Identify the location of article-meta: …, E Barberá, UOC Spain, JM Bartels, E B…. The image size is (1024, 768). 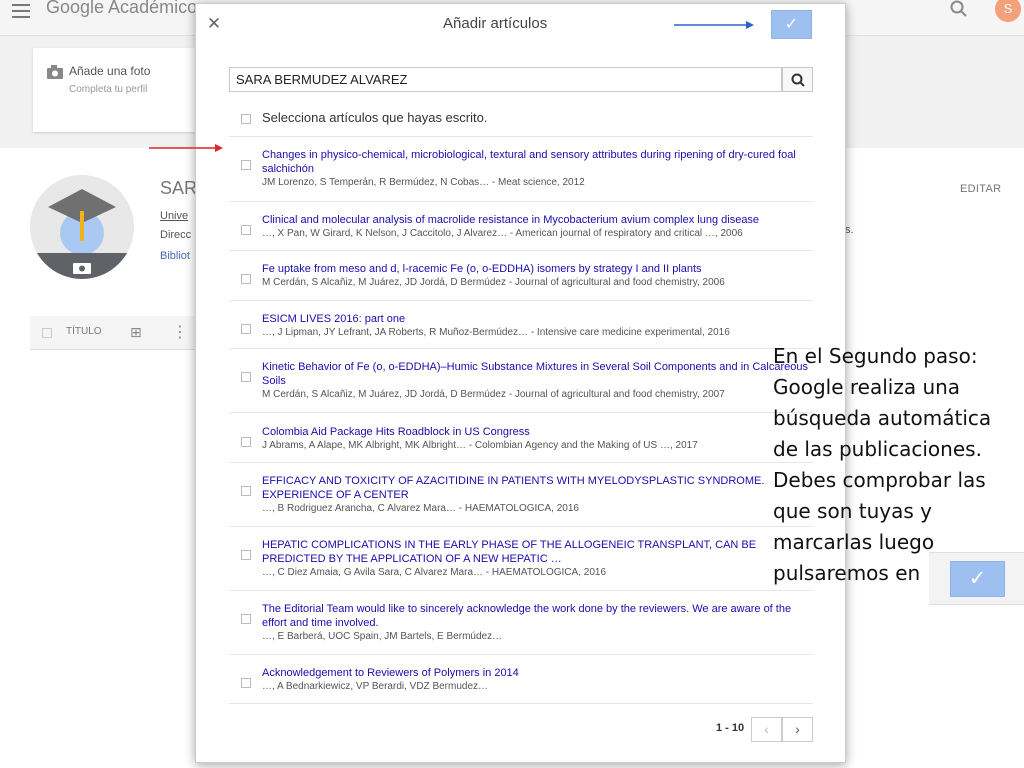
(382, 636).